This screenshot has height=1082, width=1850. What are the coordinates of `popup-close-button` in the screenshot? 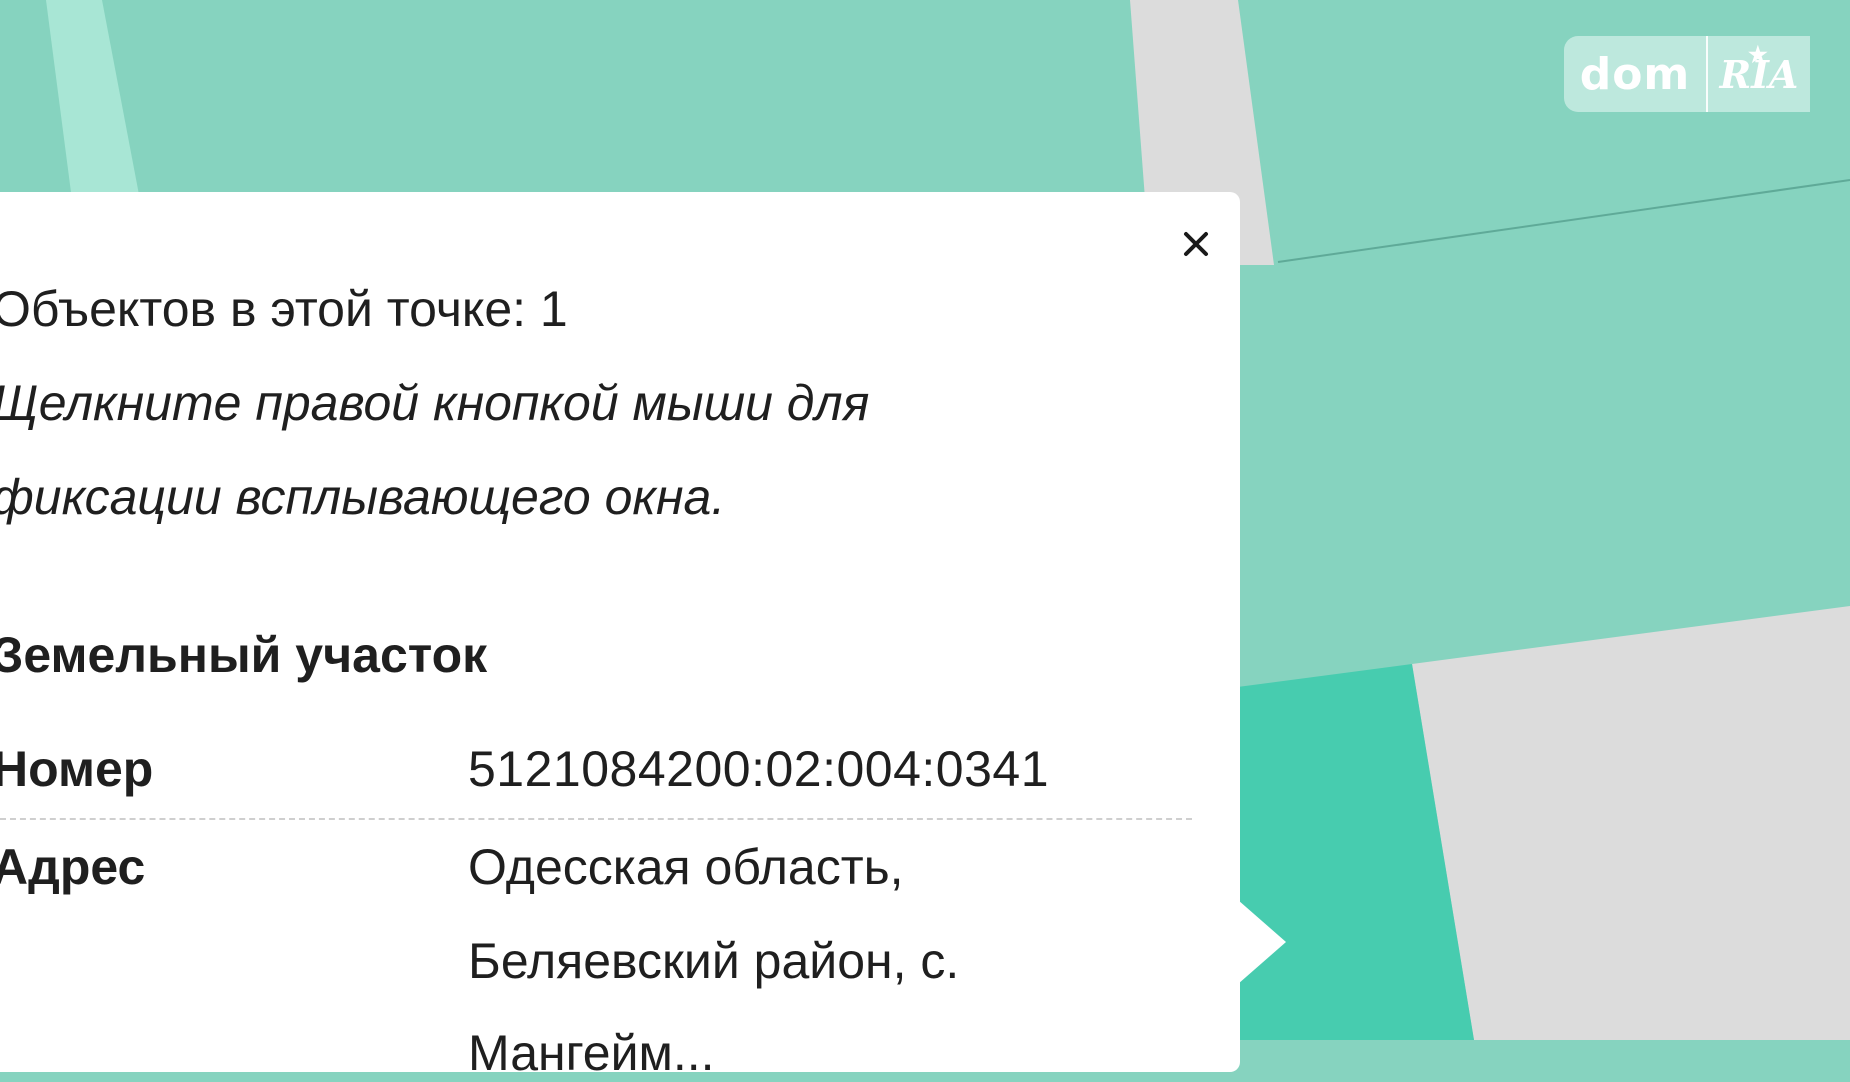 It's located at (1196, 244).